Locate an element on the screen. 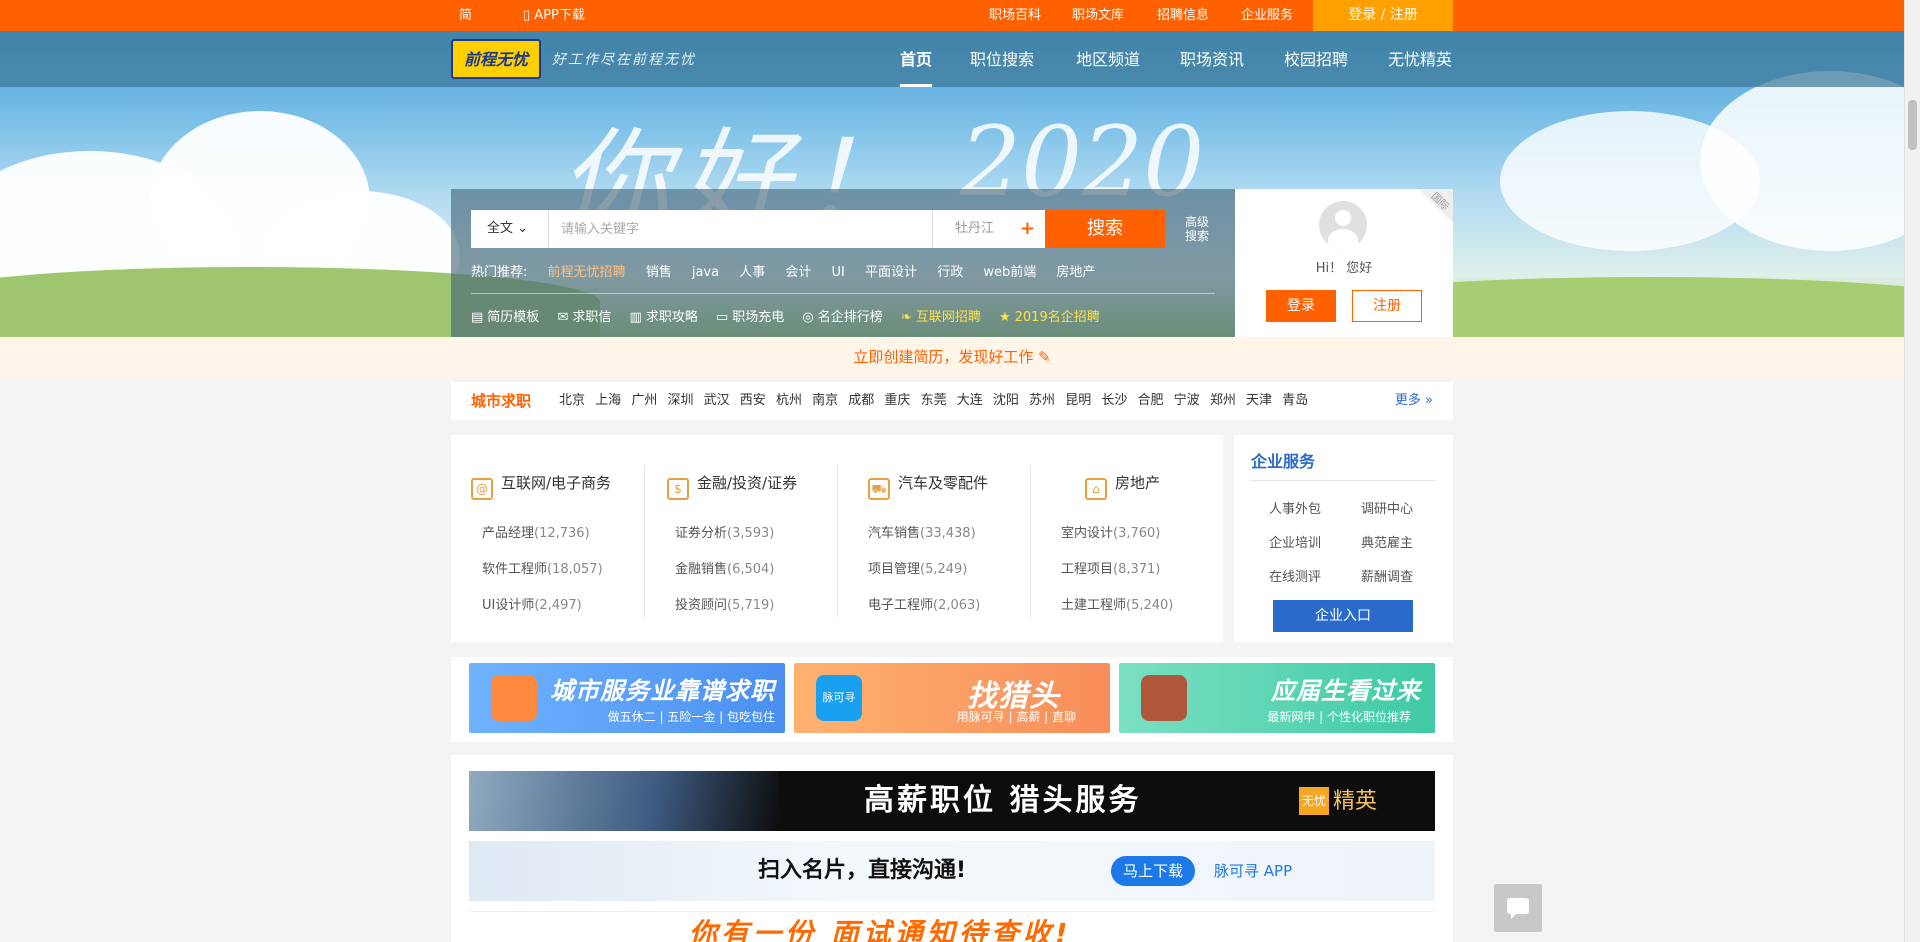  more-cities-link: 更多 » is located at coordinates (1414, 401).